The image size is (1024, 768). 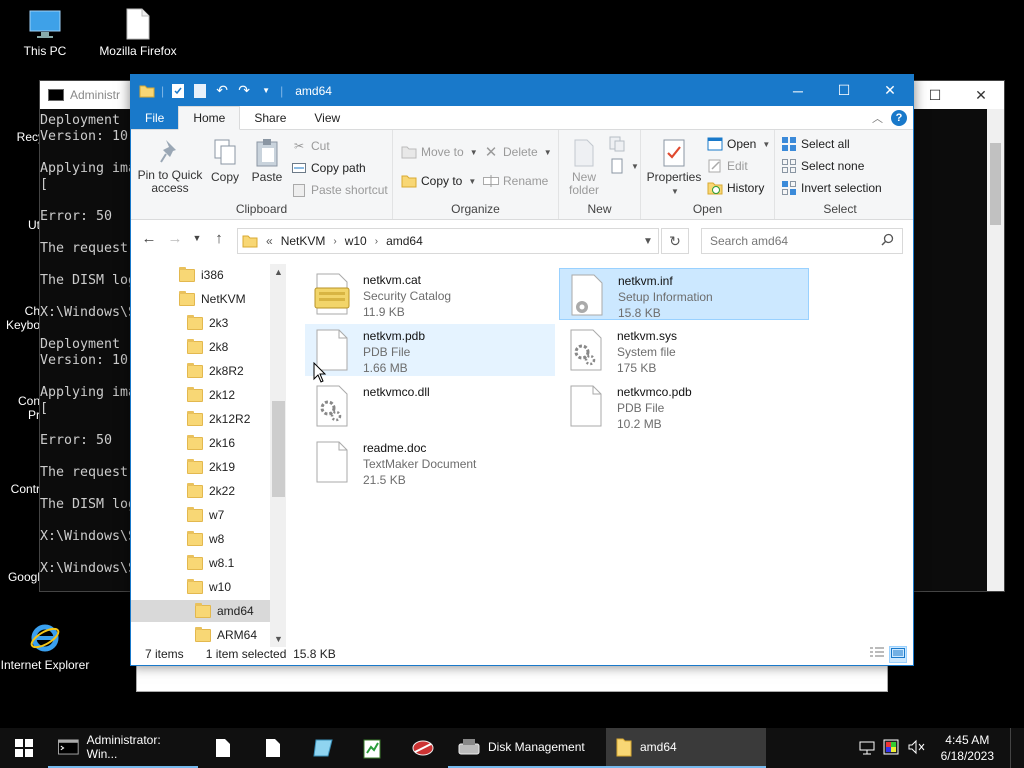 I want to click on navigation-pane-scrollbar: ▲ ▼, so click(x=278, y=455).